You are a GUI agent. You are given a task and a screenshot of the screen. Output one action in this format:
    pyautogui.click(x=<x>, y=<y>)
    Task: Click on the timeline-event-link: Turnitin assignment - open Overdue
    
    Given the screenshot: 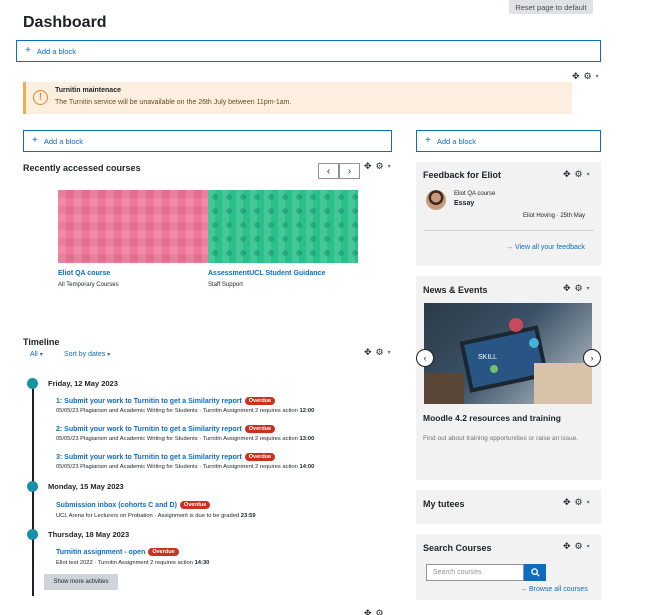 What is the action you would take?
    pyautogui.click(x=117, y=552)
    